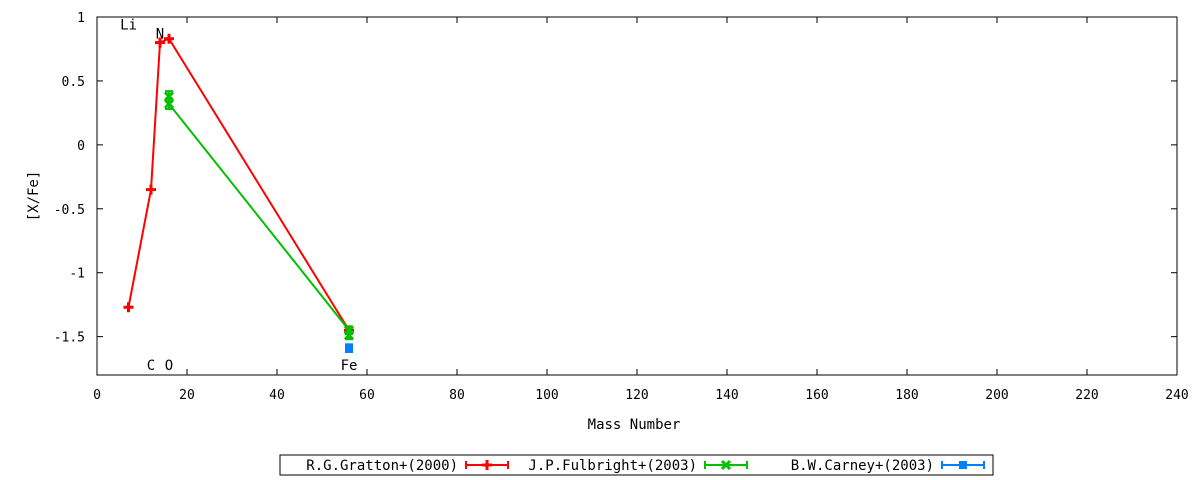 Image resolution: width=1200 pixels, height=480 pixels. Describe the element at coordinates (128, 26) in the screenshot. I see `element-label: Li` at that location.